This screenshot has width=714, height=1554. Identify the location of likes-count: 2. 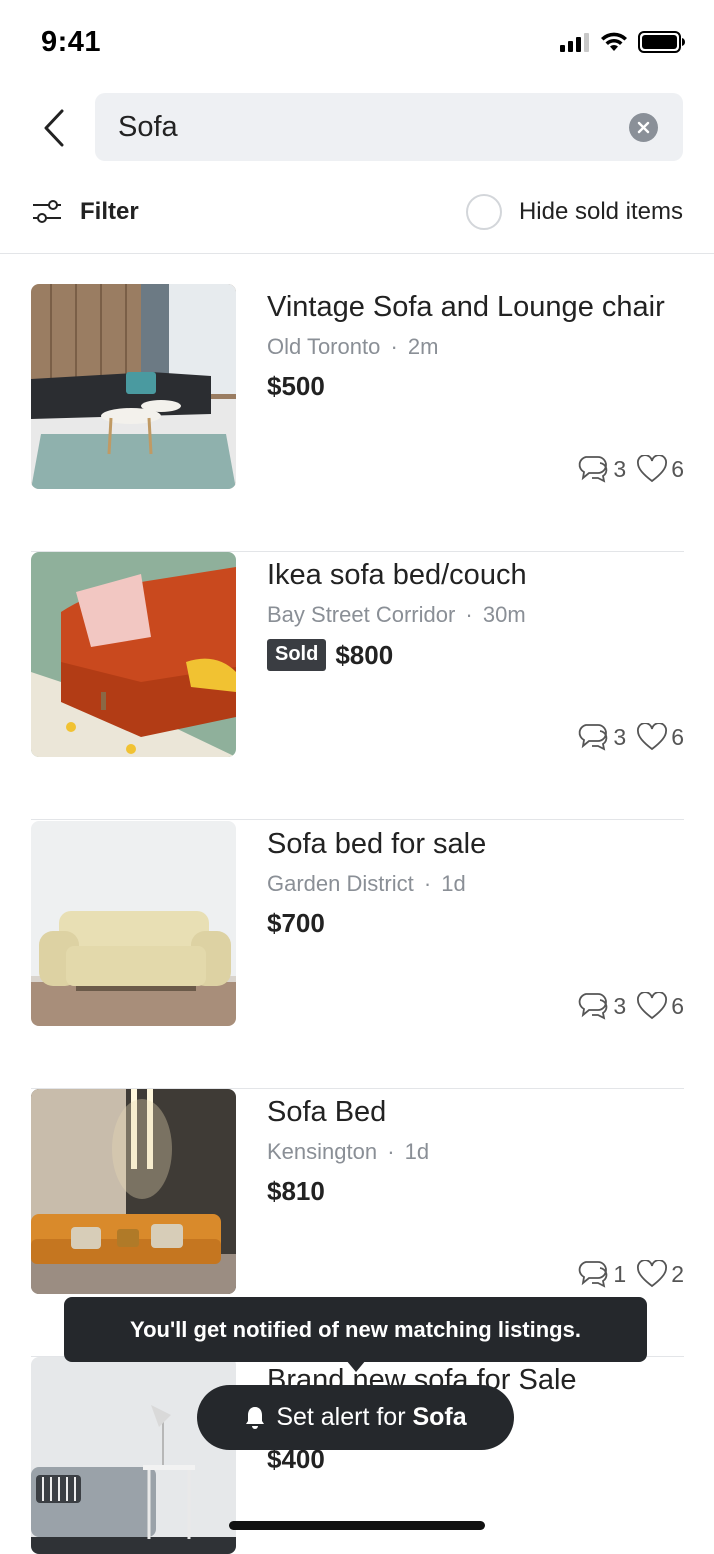
(677, 1273).